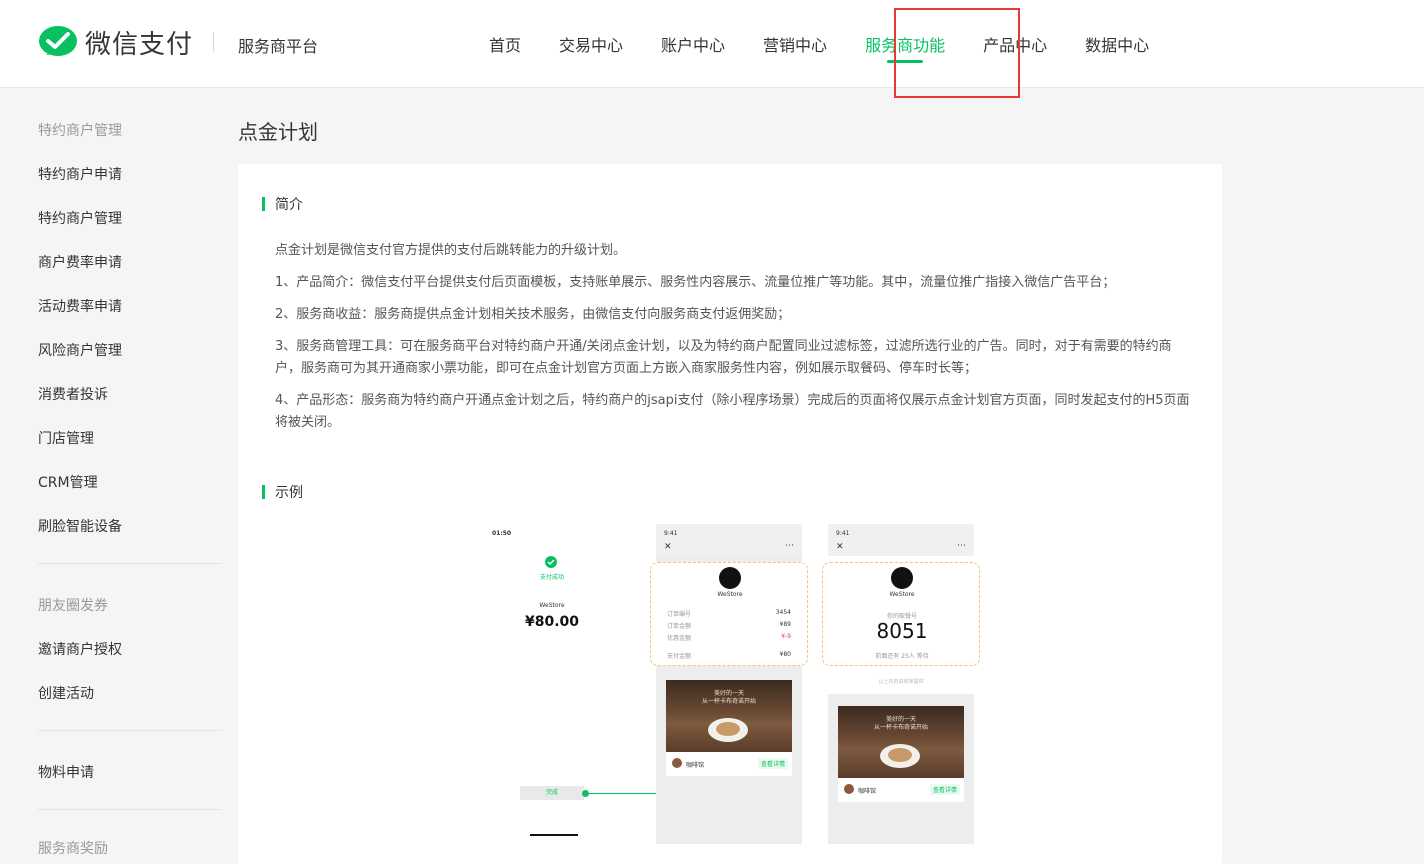 The height and width of the screenshot is (864, 1424). Describe the element at coordinates (905, 44) in the screenshot. I see `nav-item-4: 服务商功能` at that location.